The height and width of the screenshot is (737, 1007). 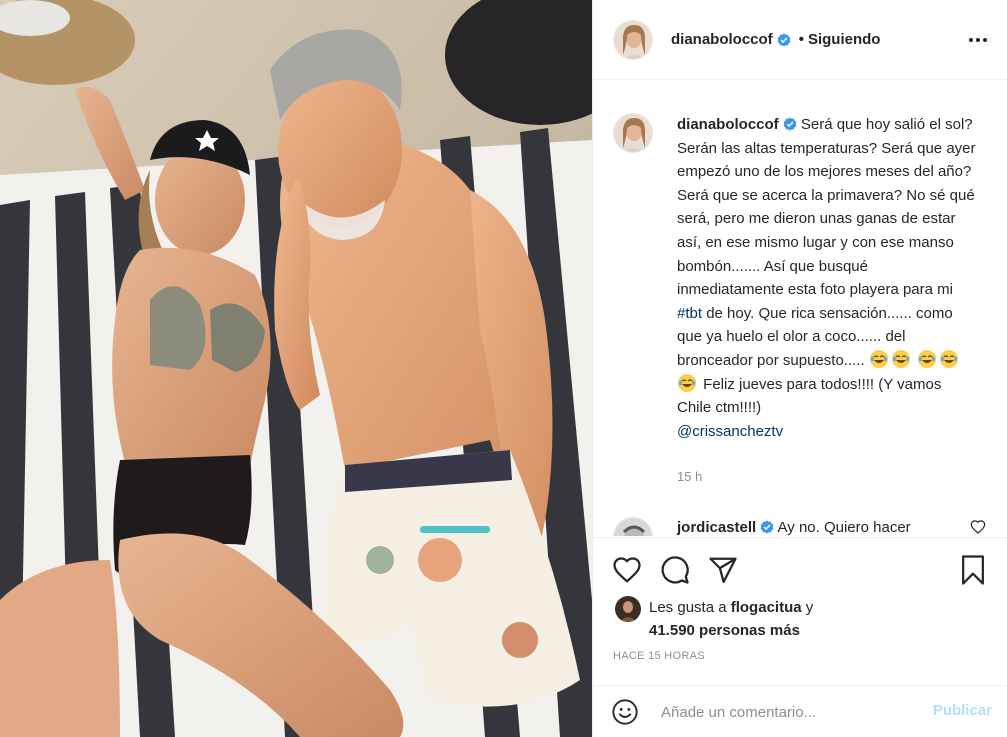 What do you see at coordinates (689, 313) in the screenshot?
I see `hashtag-link: #tbt` at bounding box center [689, 313].